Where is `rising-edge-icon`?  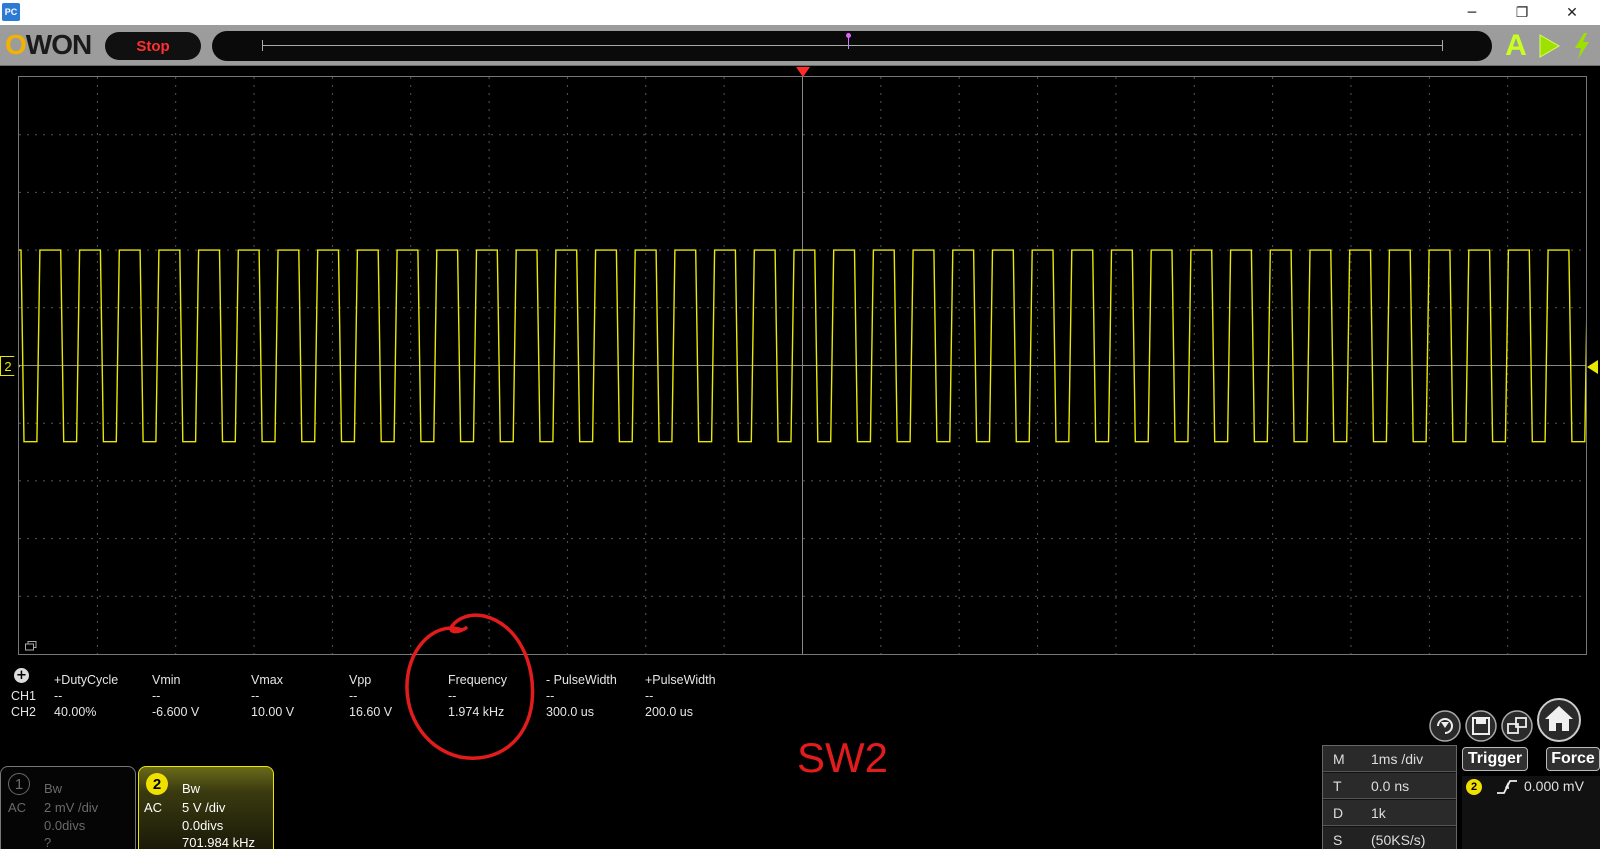
rising-edge-icon is located at coordinates (1507, 787).